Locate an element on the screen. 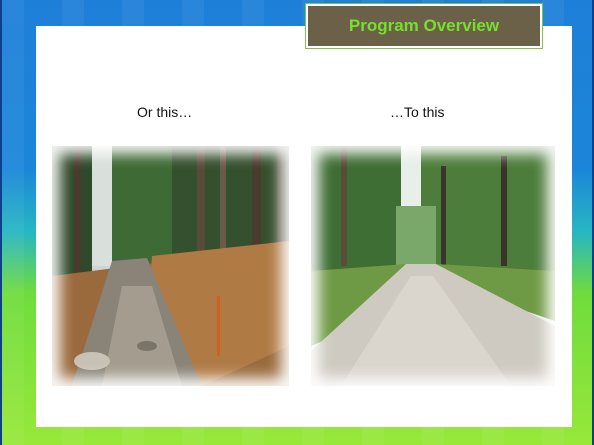  right-caption: …To this is located at coordinates (417, 112).